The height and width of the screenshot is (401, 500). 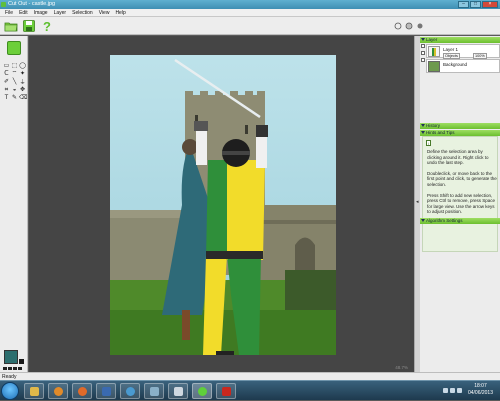 I want to click on layer-thumbnail, so click(x=434, y=51).